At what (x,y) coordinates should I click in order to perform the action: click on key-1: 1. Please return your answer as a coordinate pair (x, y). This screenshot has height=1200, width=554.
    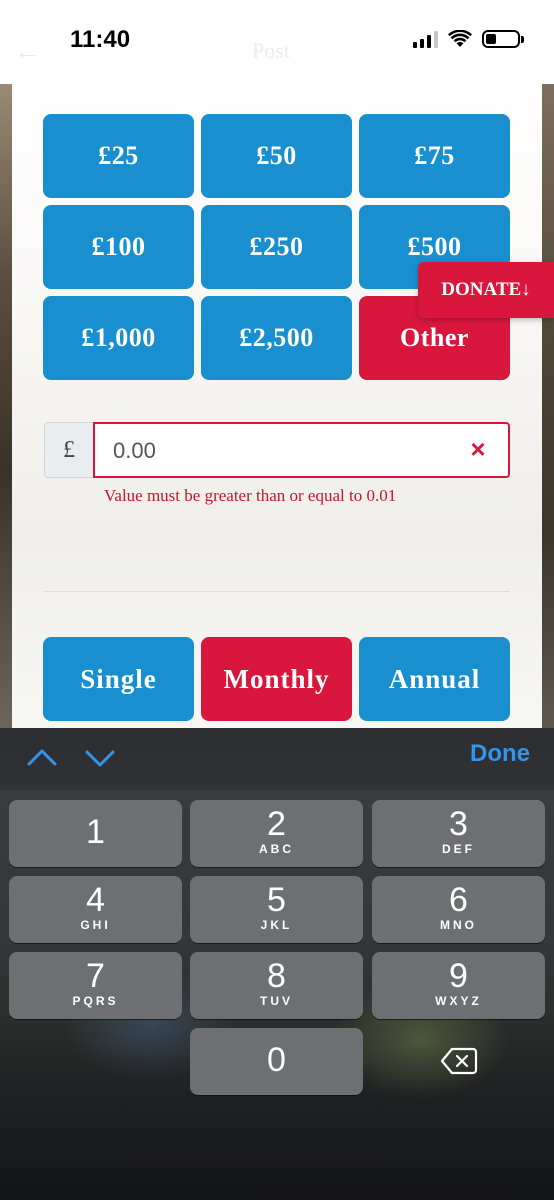
    Looking at the image, I should click on (95, 833).